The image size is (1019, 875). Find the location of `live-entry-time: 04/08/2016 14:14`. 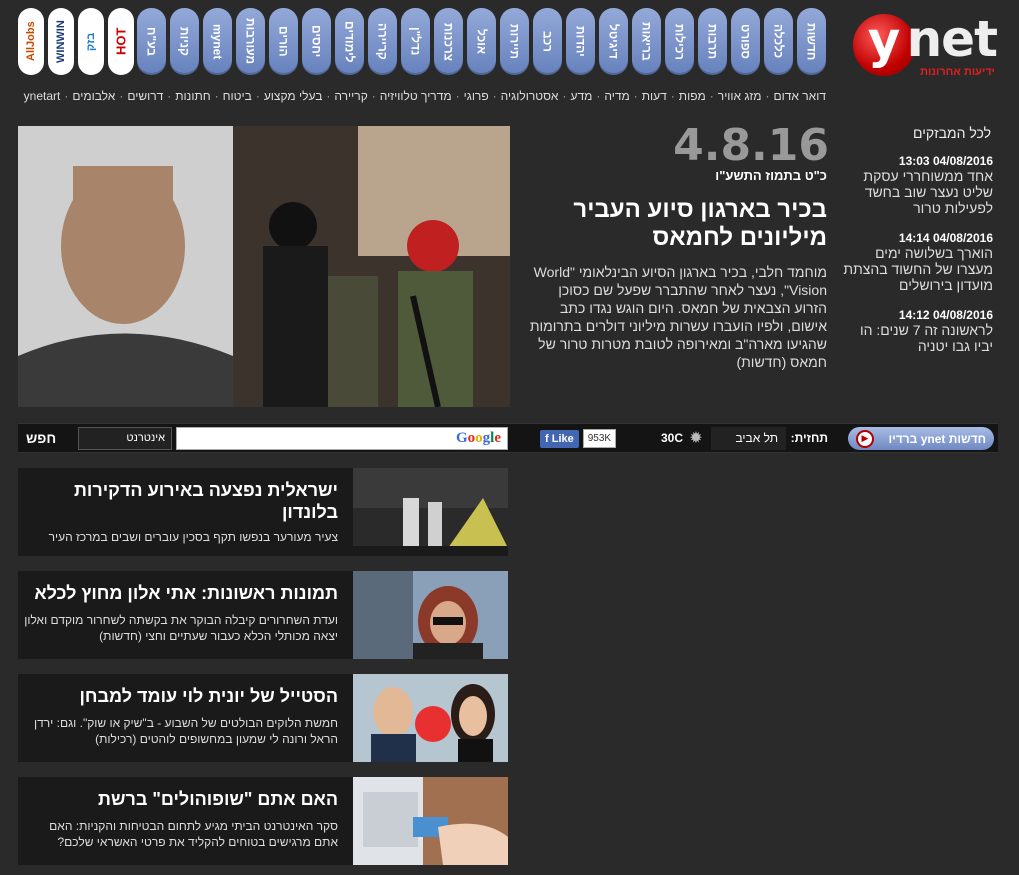

live-entry-time: 04/08/2016 14:14 is located at coordinates (945, 238).